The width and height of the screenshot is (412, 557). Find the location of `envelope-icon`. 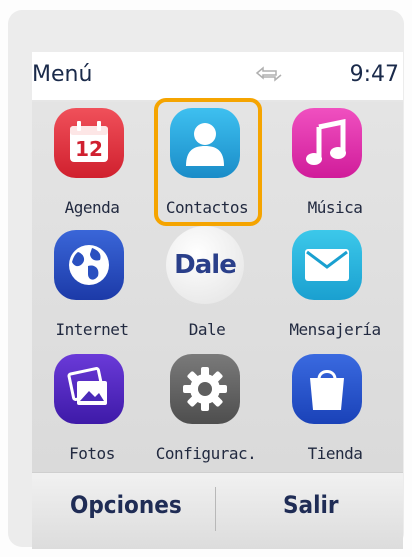

envelope-icon is located at coordinates (327, 265).